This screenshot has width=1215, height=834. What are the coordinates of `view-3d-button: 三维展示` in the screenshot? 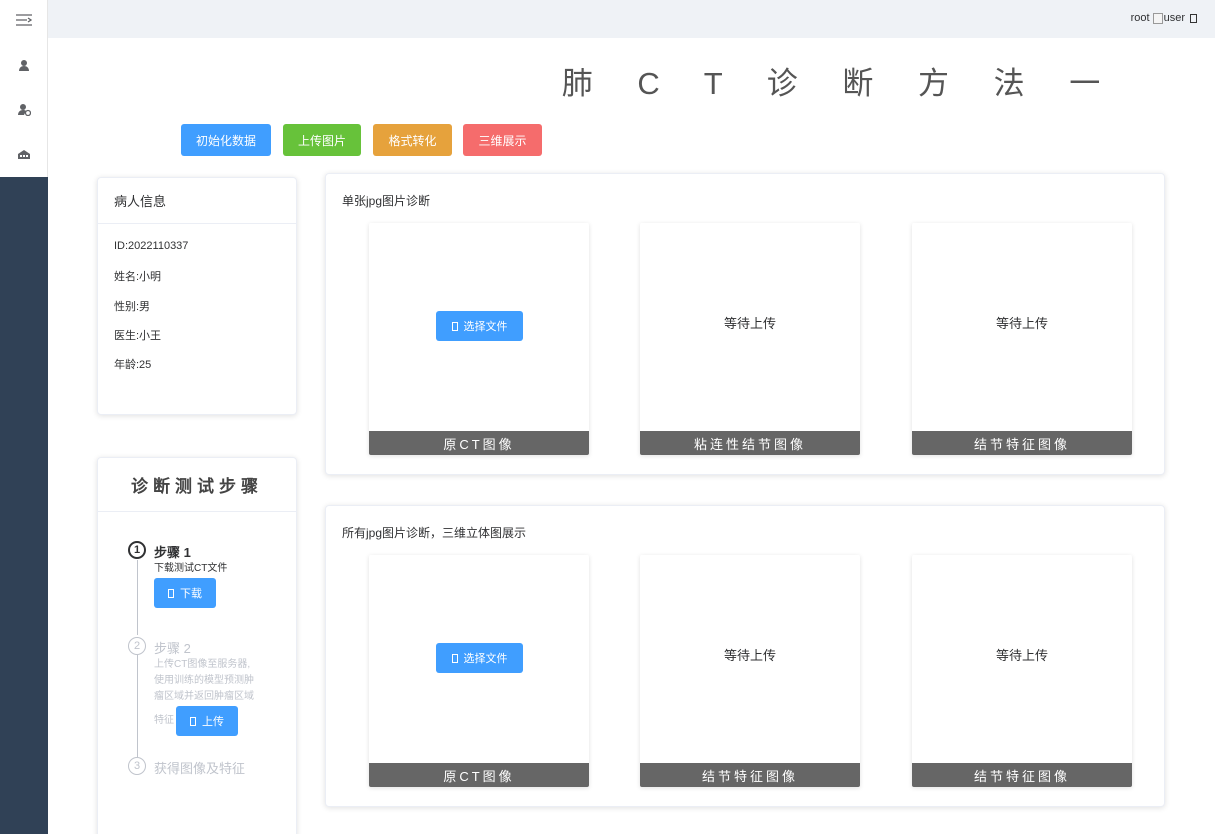 It's located at (502, 140).